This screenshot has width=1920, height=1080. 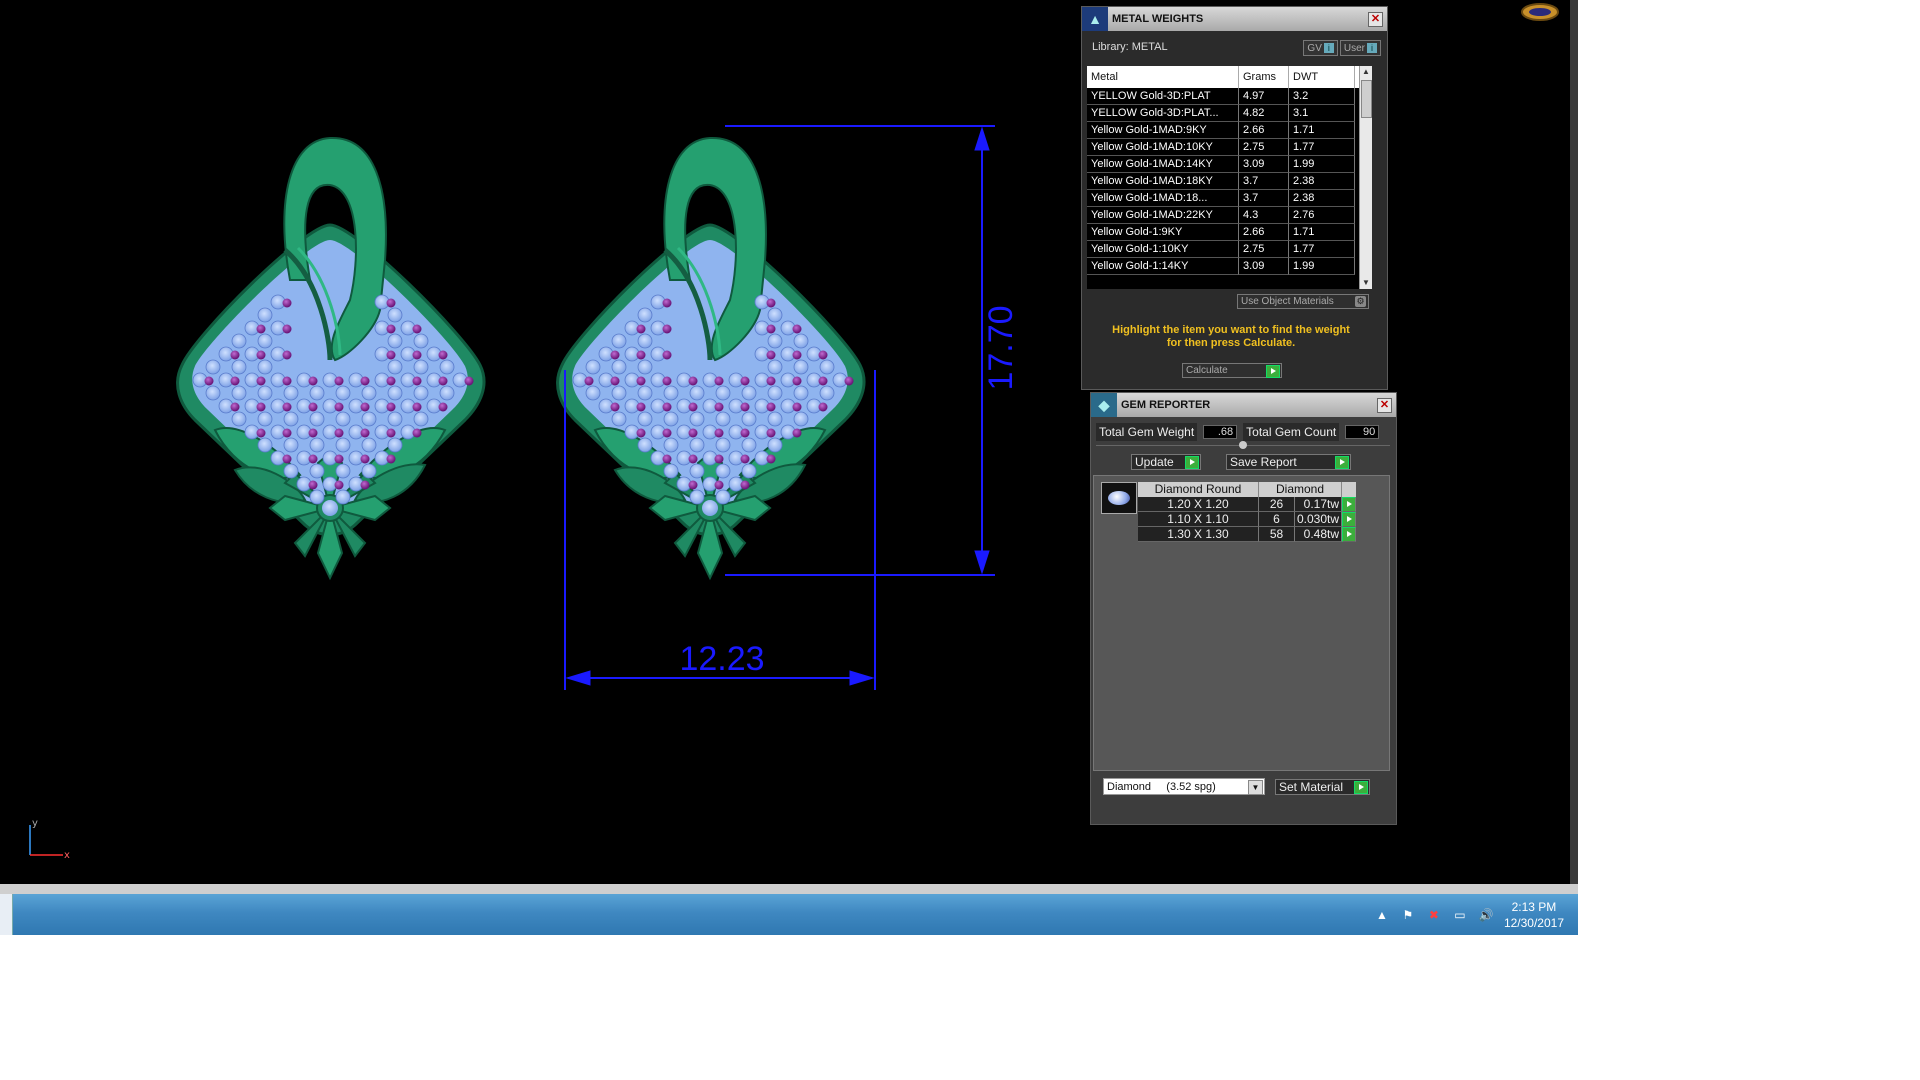 What do you see at coordinates (789, 914) in the screenshot?
I see `taskbar: ▲ ⚑ ✖ ▭ 🔊 2:13 PM 12/30/2017` at bounding box center [789, 914].